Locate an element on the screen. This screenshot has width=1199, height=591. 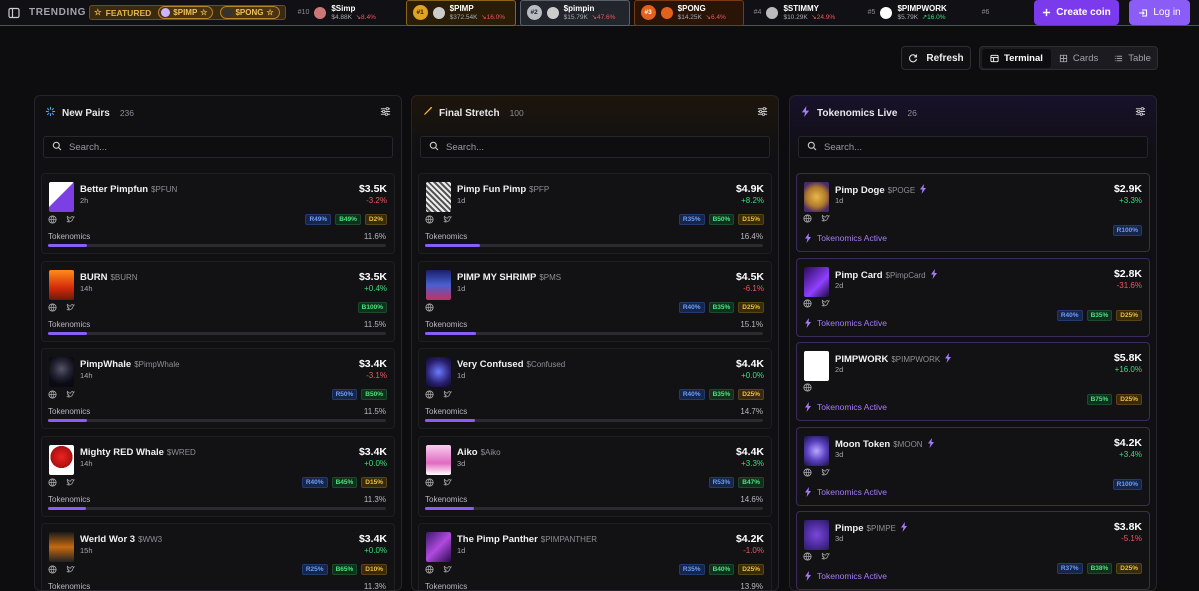
holder-badge: R50% is located at coordinates (344, 394).